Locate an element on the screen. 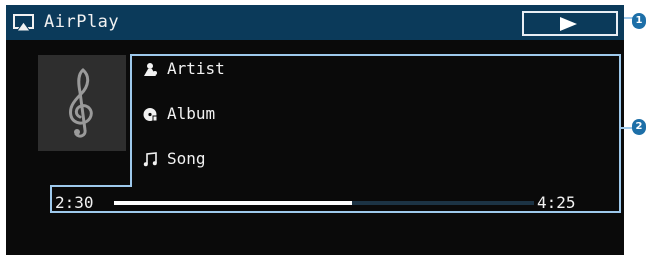  app-title: AirPlay is located at coordinates (82, 22).